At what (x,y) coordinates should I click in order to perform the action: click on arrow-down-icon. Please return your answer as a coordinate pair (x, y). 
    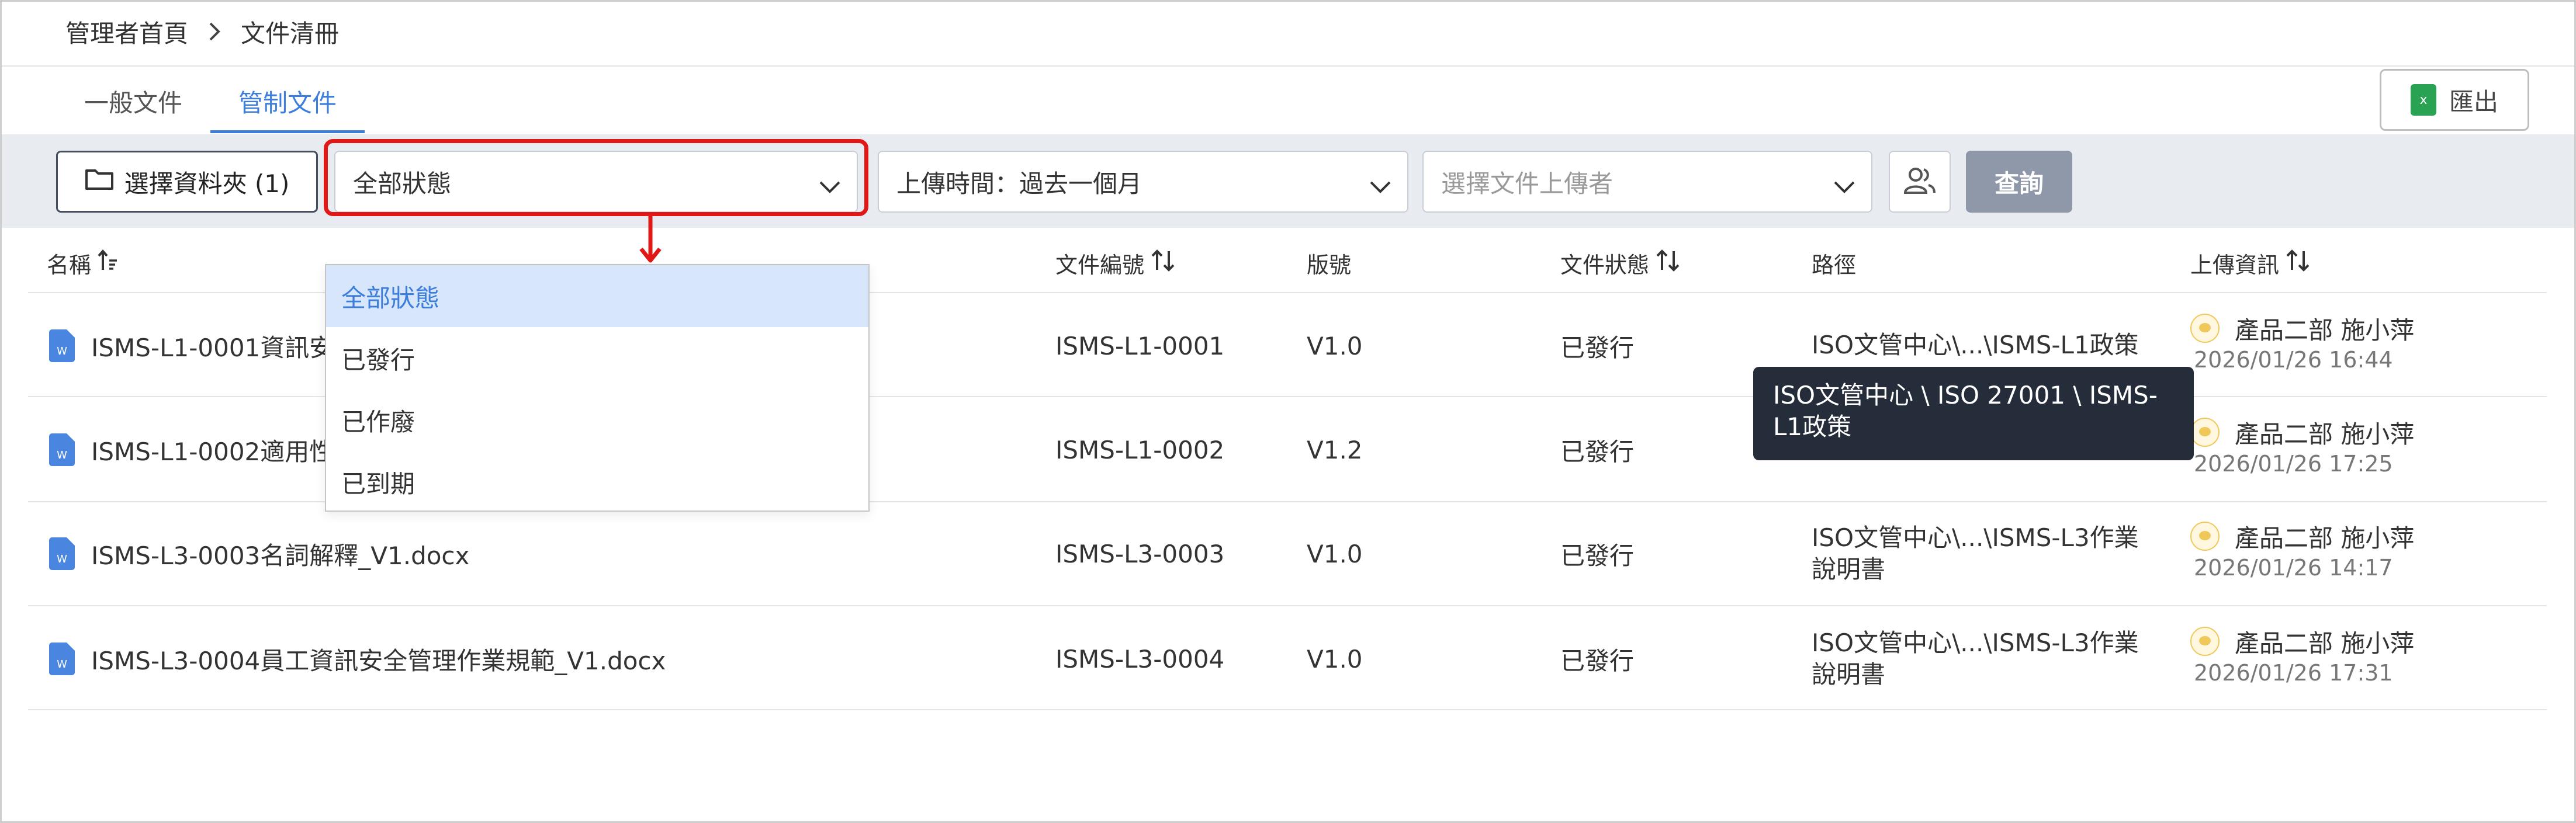
    Looking at the image, I should click on (651, 240).